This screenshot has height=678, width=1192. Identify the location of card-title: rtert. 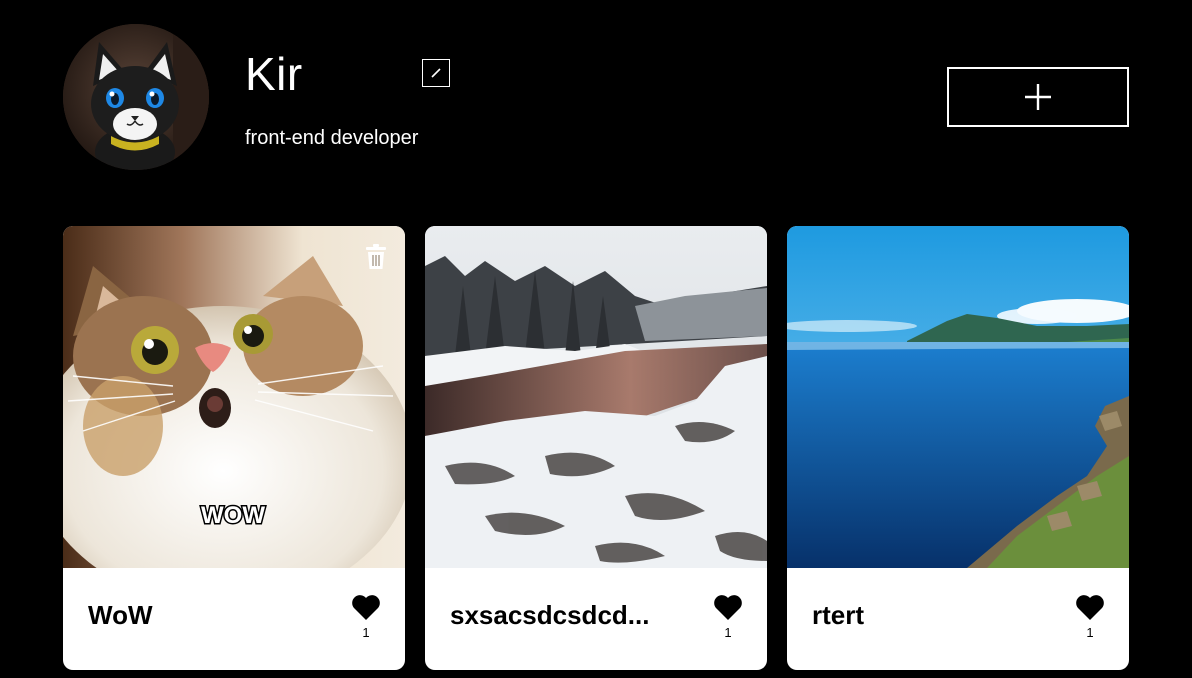
(838, 615).